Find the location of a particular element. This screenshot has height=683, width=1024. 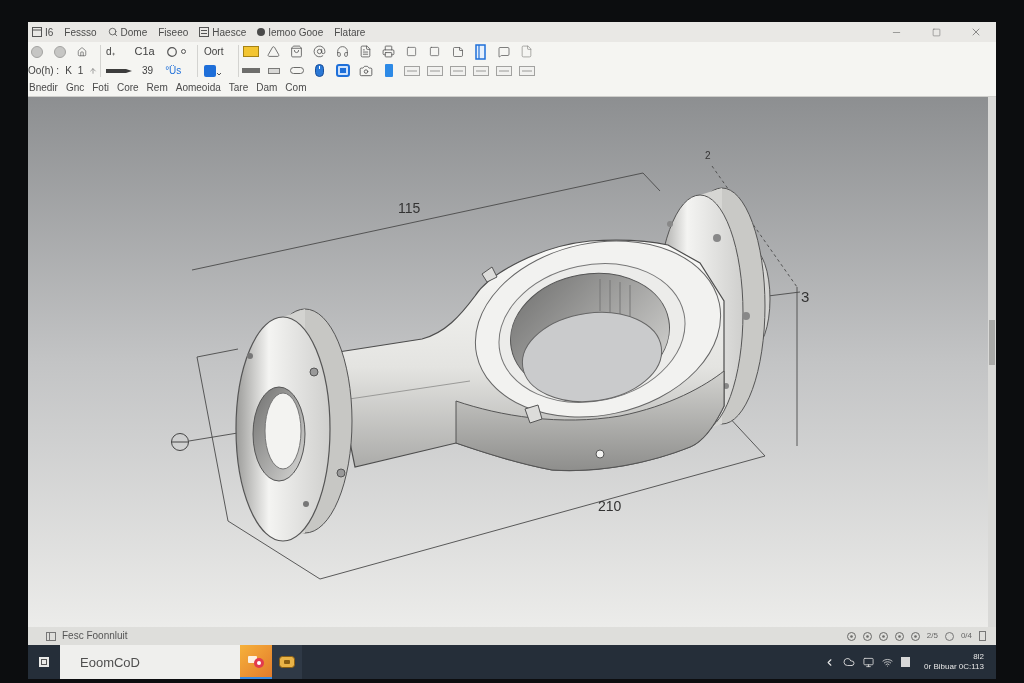

ribbon-tab: Core is located at coordinates (127, 88).